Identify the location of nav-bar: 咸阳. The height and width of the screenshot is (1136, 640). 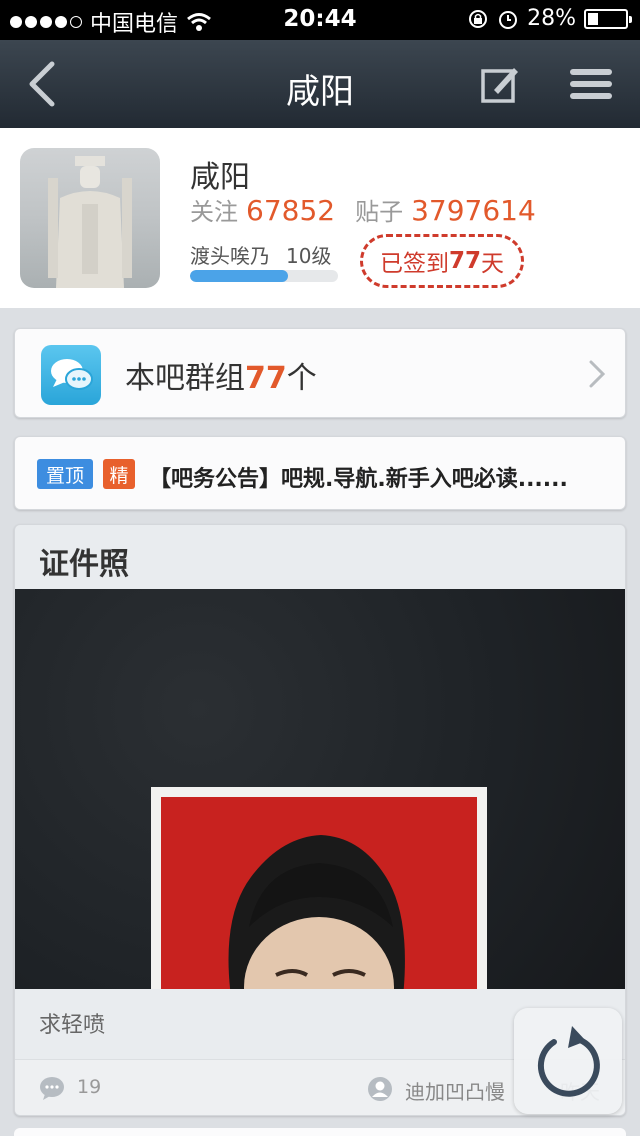
(320, 84).